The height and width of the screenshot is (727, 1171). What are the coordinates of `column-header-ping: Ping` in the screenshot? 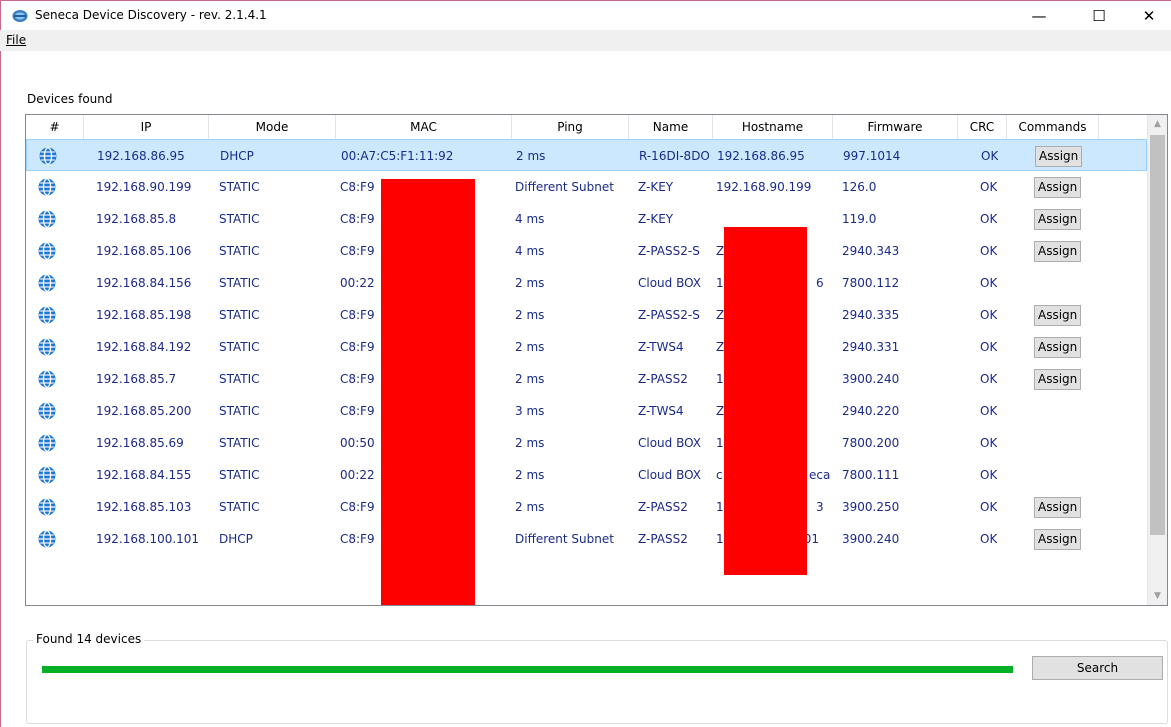 It's located at (570, 127).